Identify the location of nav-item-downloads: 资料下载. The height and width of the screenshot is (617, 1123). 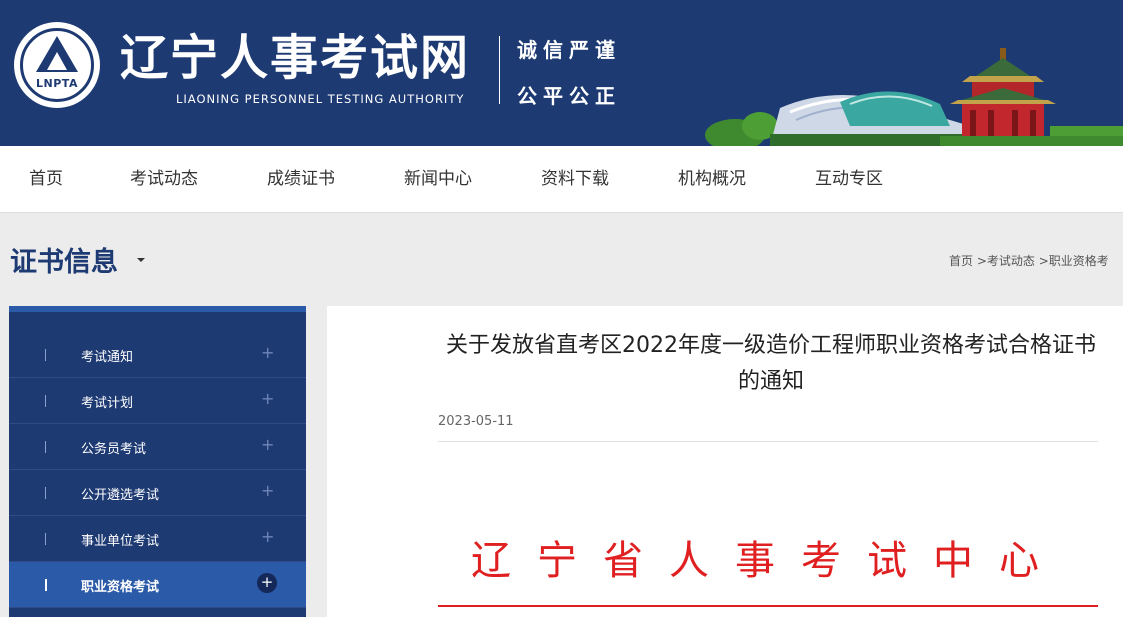
(575, 179).